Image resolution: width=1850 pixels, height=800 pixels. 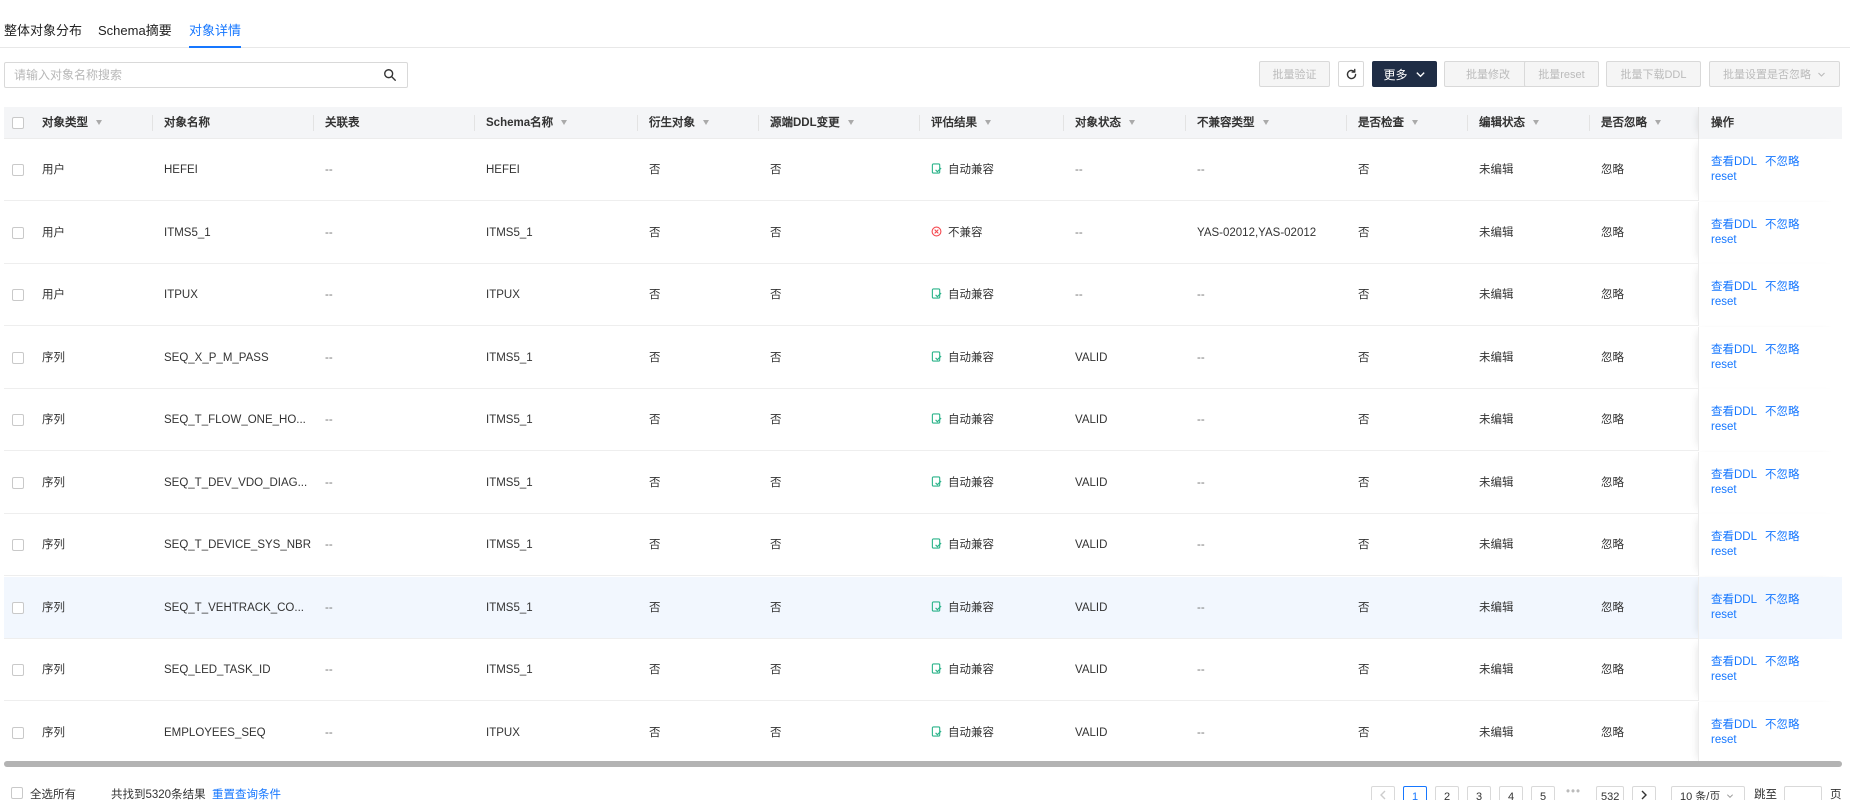 What do you see at coordinates (1573, 792) in the screenshot?
I see `page-ellipsis: •••` at bounding box center [1573, 792].